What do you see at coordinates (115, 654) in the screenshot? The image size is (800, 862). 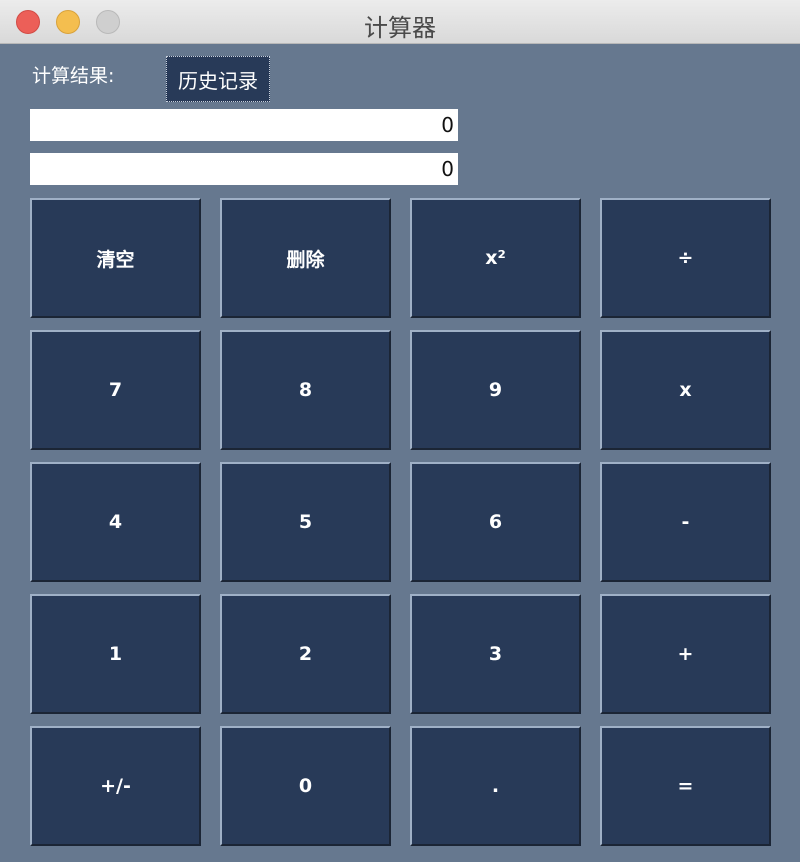 I see `digit-1-button: 1` at bounding box center [115, 654].